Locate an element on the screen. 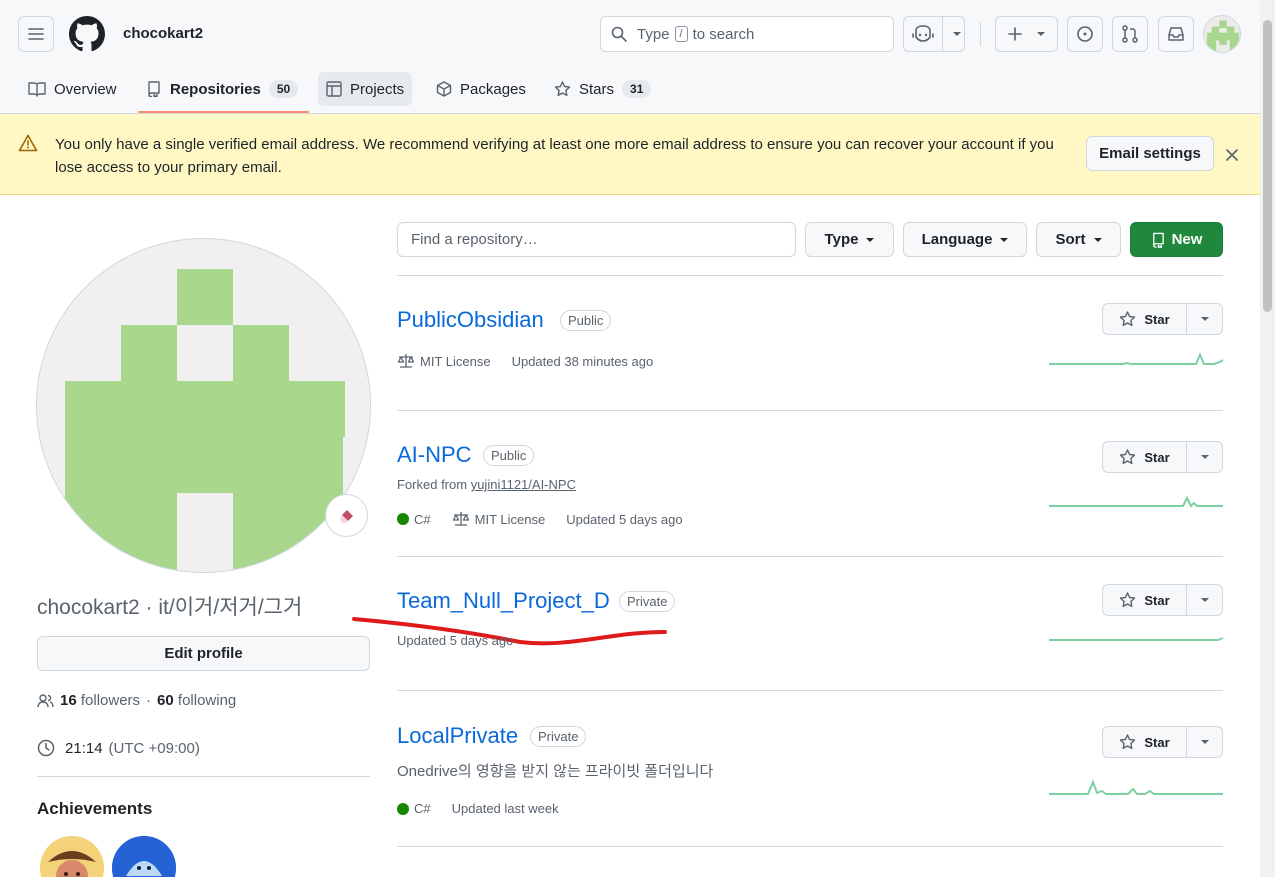 This screenshot has height=877, width=1275. achievement-badge-shark is located at coordinates (144, 856).